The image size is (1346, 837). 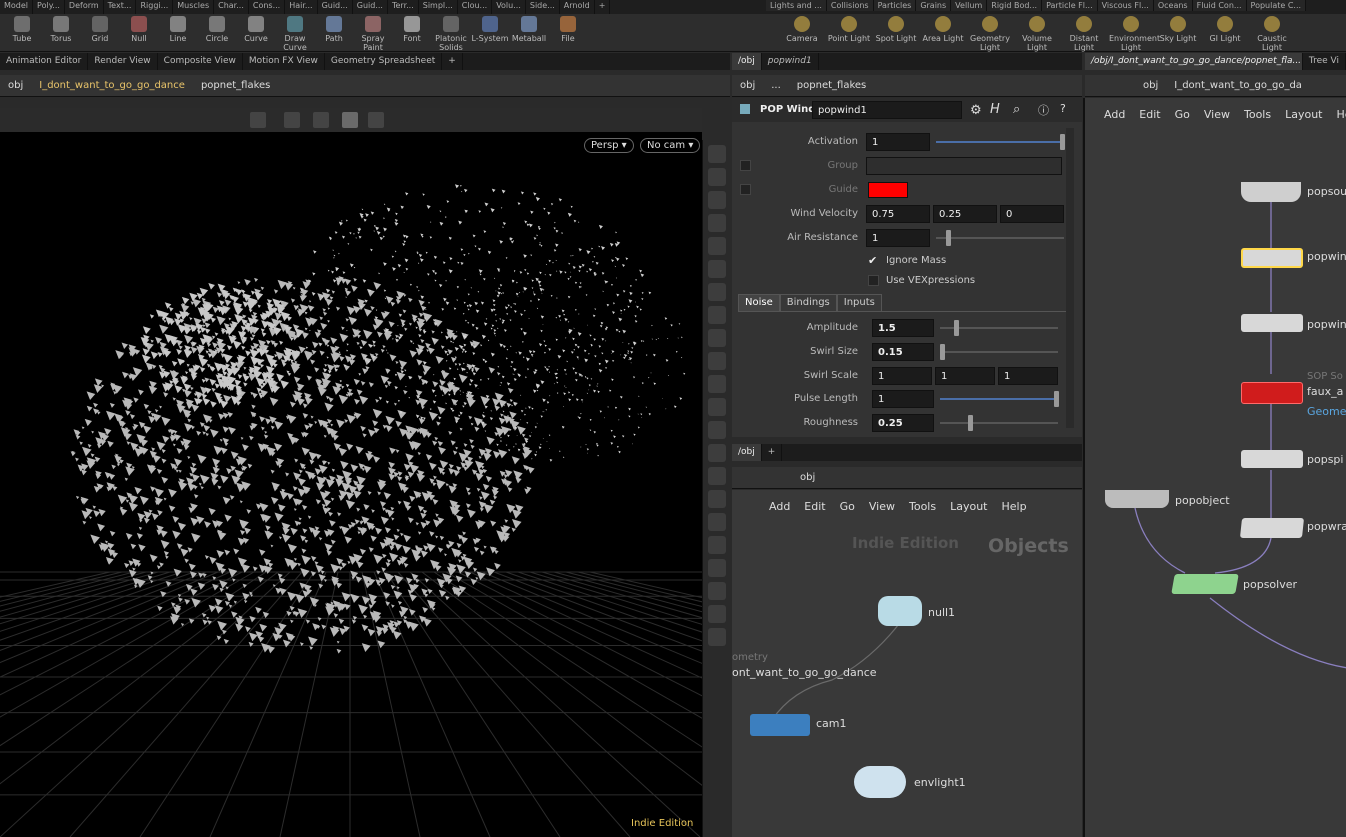 What do you see at coordinates (284, 61) in the screenshot?
I see `viewer-tab: Motion FX View` at bounding box center [284, 61].